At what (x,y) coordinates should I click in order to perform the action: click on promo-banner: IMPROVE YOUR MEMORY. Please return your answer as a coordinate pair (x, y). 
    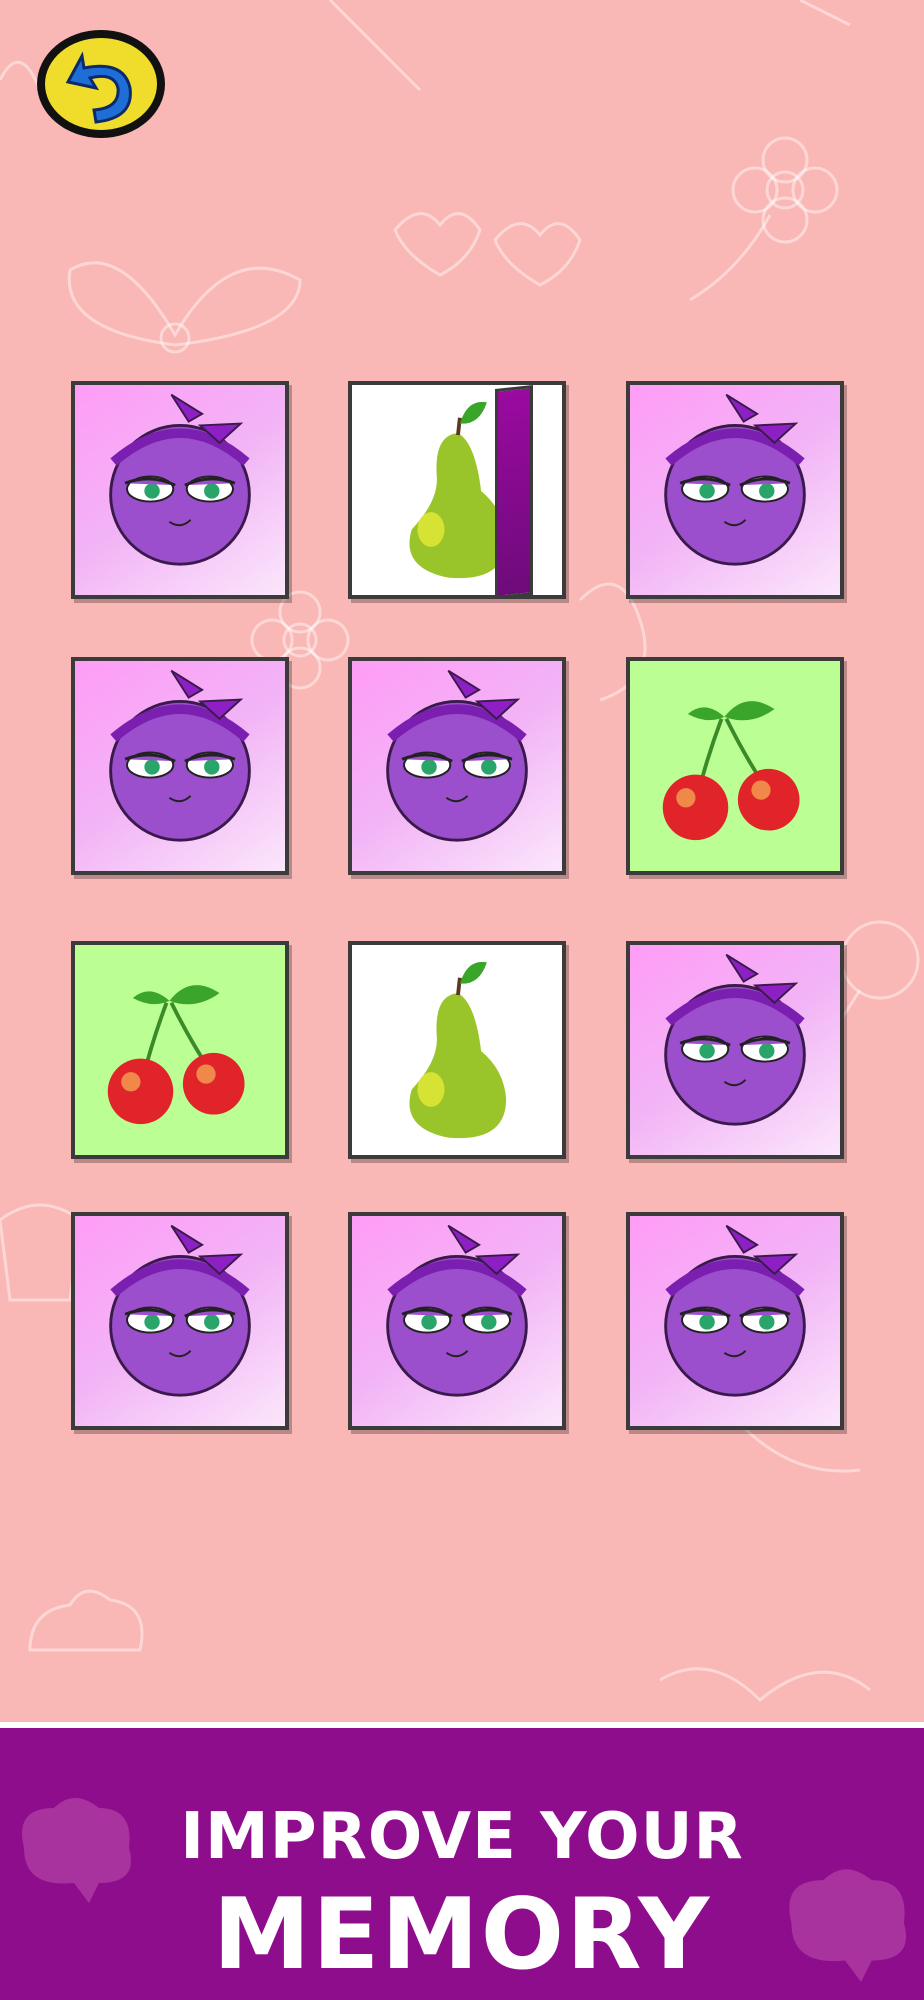
    Looking at the image, I should click on (462, 1861).